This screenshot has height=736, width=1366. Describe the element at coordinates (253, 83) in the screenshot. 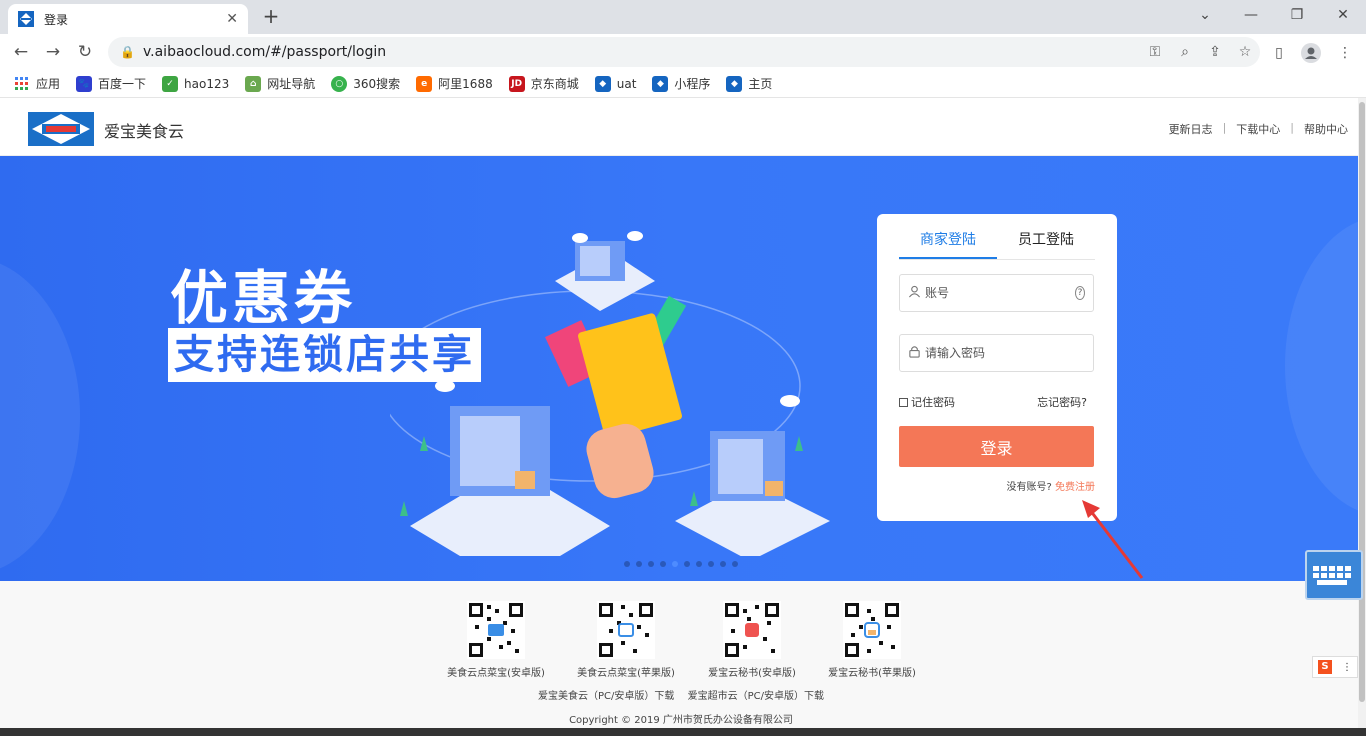

I see `home-nav-icon: ⌂` at that location.